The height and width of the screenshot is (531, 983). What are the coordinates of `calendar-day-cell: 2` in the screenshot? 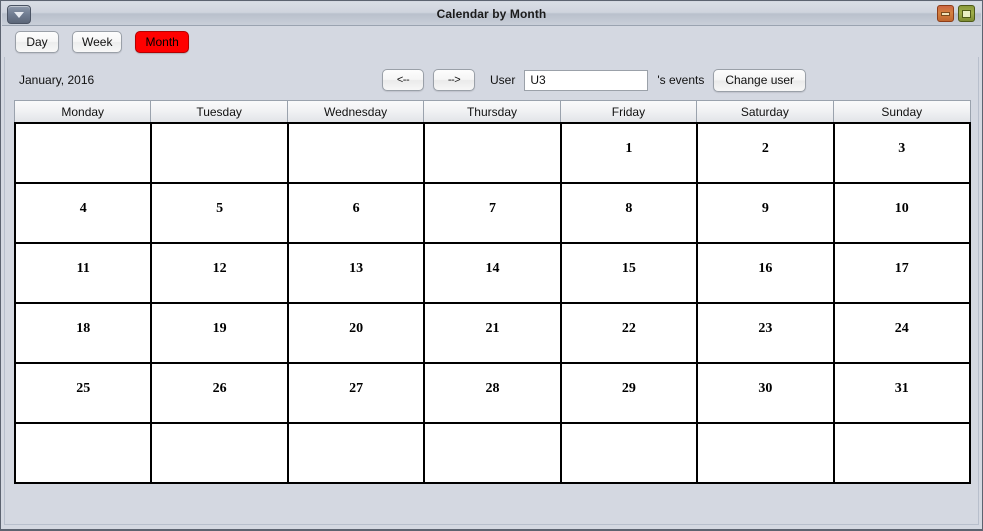 It's located at (766, 154).